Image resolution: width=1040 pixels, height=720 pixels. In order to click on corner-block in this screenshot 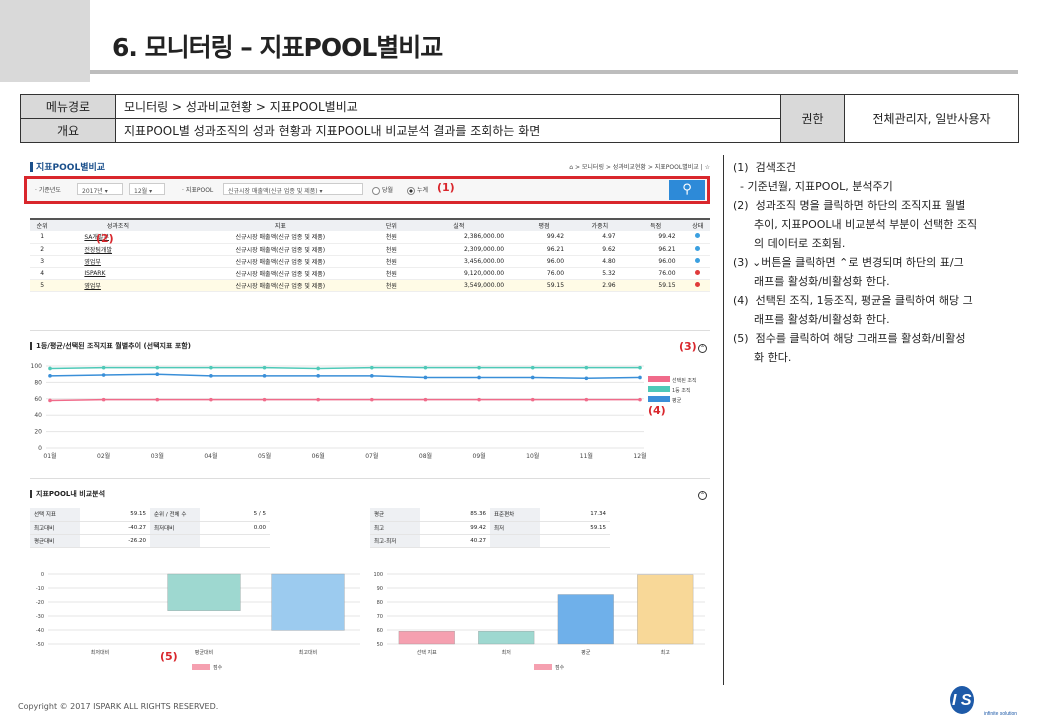, I will do `click(45, 41)`.